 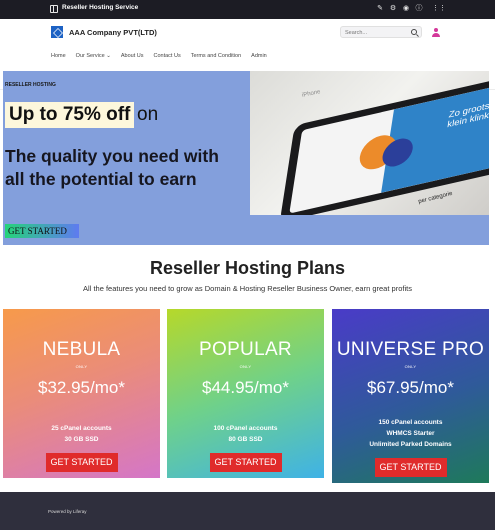 What do you see at coordinates (81, 434) in the screenshot?
I see `plan-features: 25 cPanel accounts 30 GB SSD` at bounding box center [81, 434].